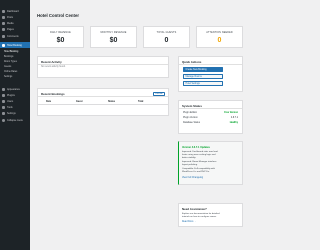  Describe the element at coordinates (203, 83) in the screenshot. I see `hotel-settings-button: Hotel Settings` at that location.